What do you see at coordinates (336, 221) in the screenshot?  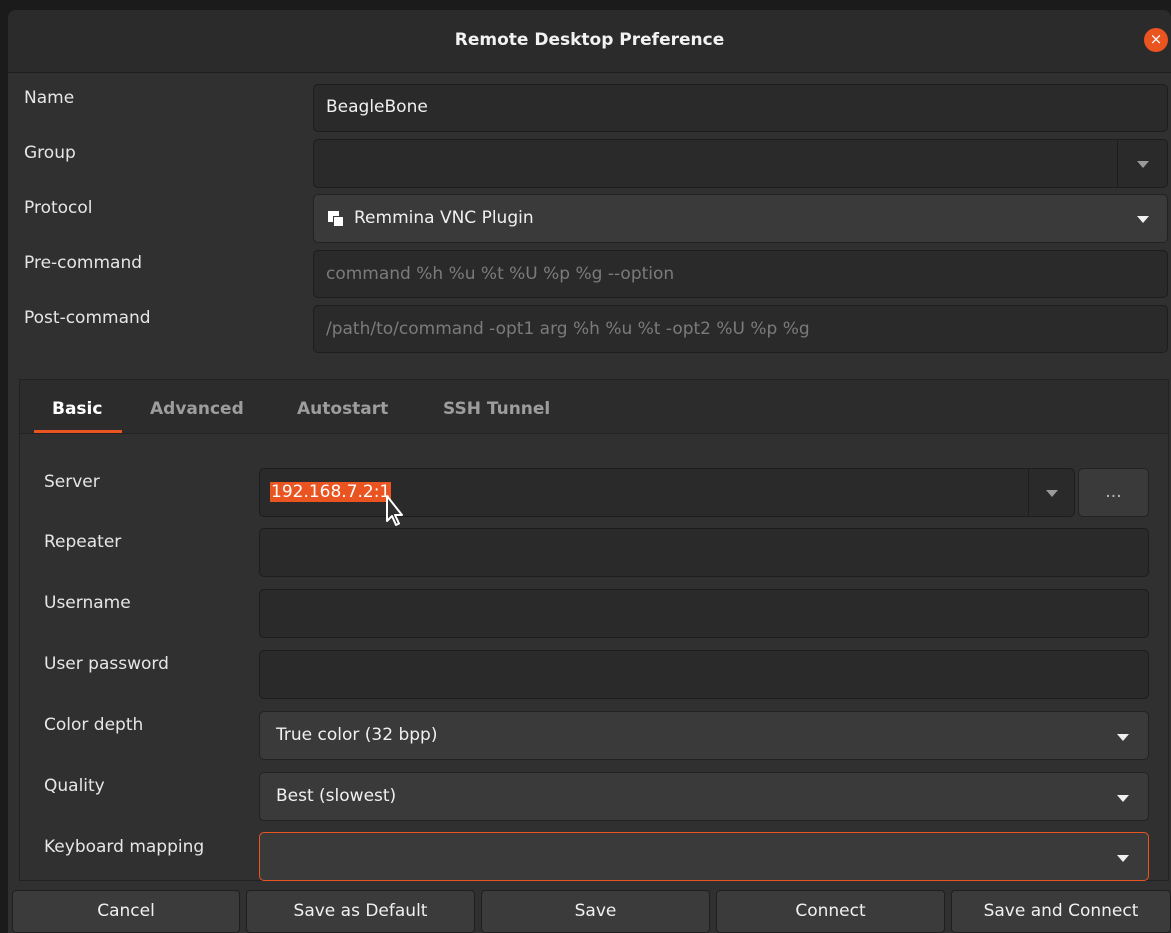 I see `vnc-plugin-icon` at bounding box center [336, 221].